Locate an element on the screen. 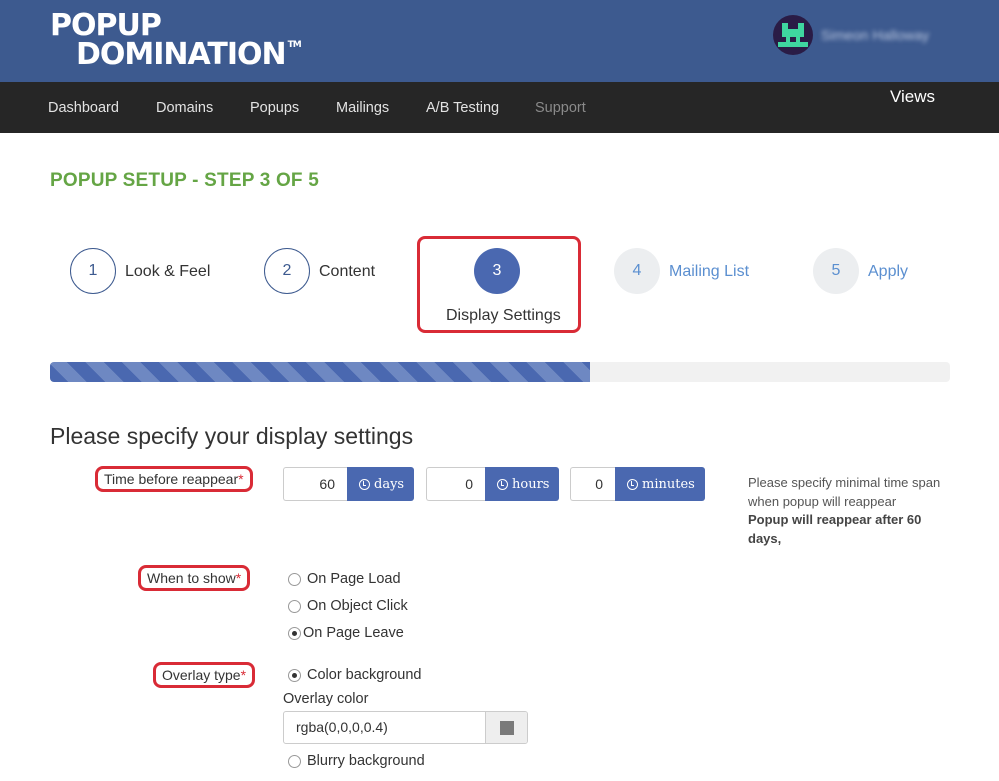  radio-label: Blurry background is located at coordinates (366, 761).